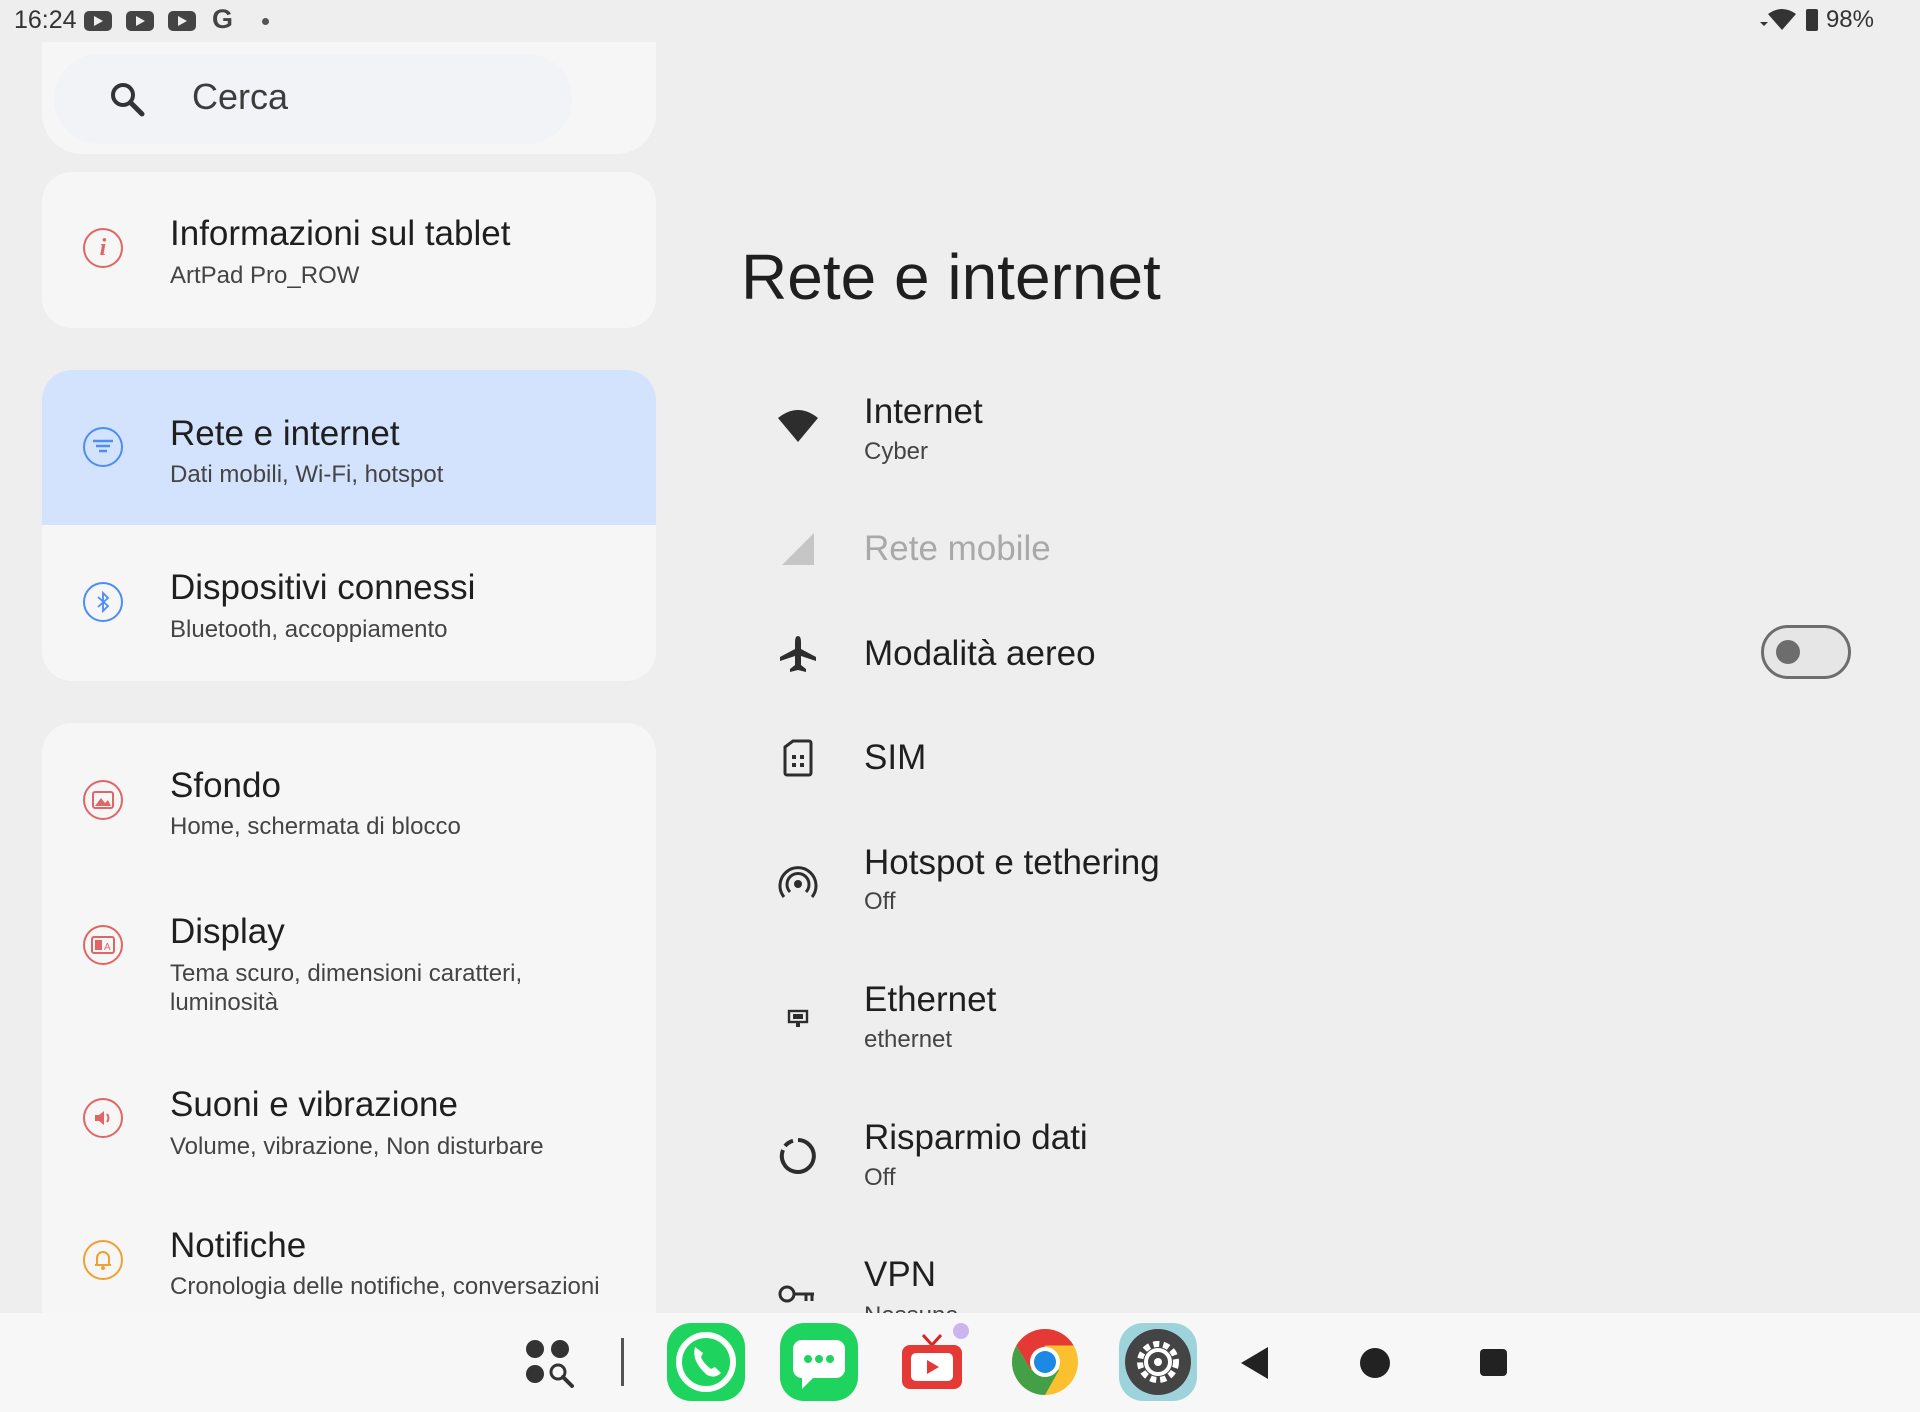  I want to click on row-title: Internet, so click(923, 411).